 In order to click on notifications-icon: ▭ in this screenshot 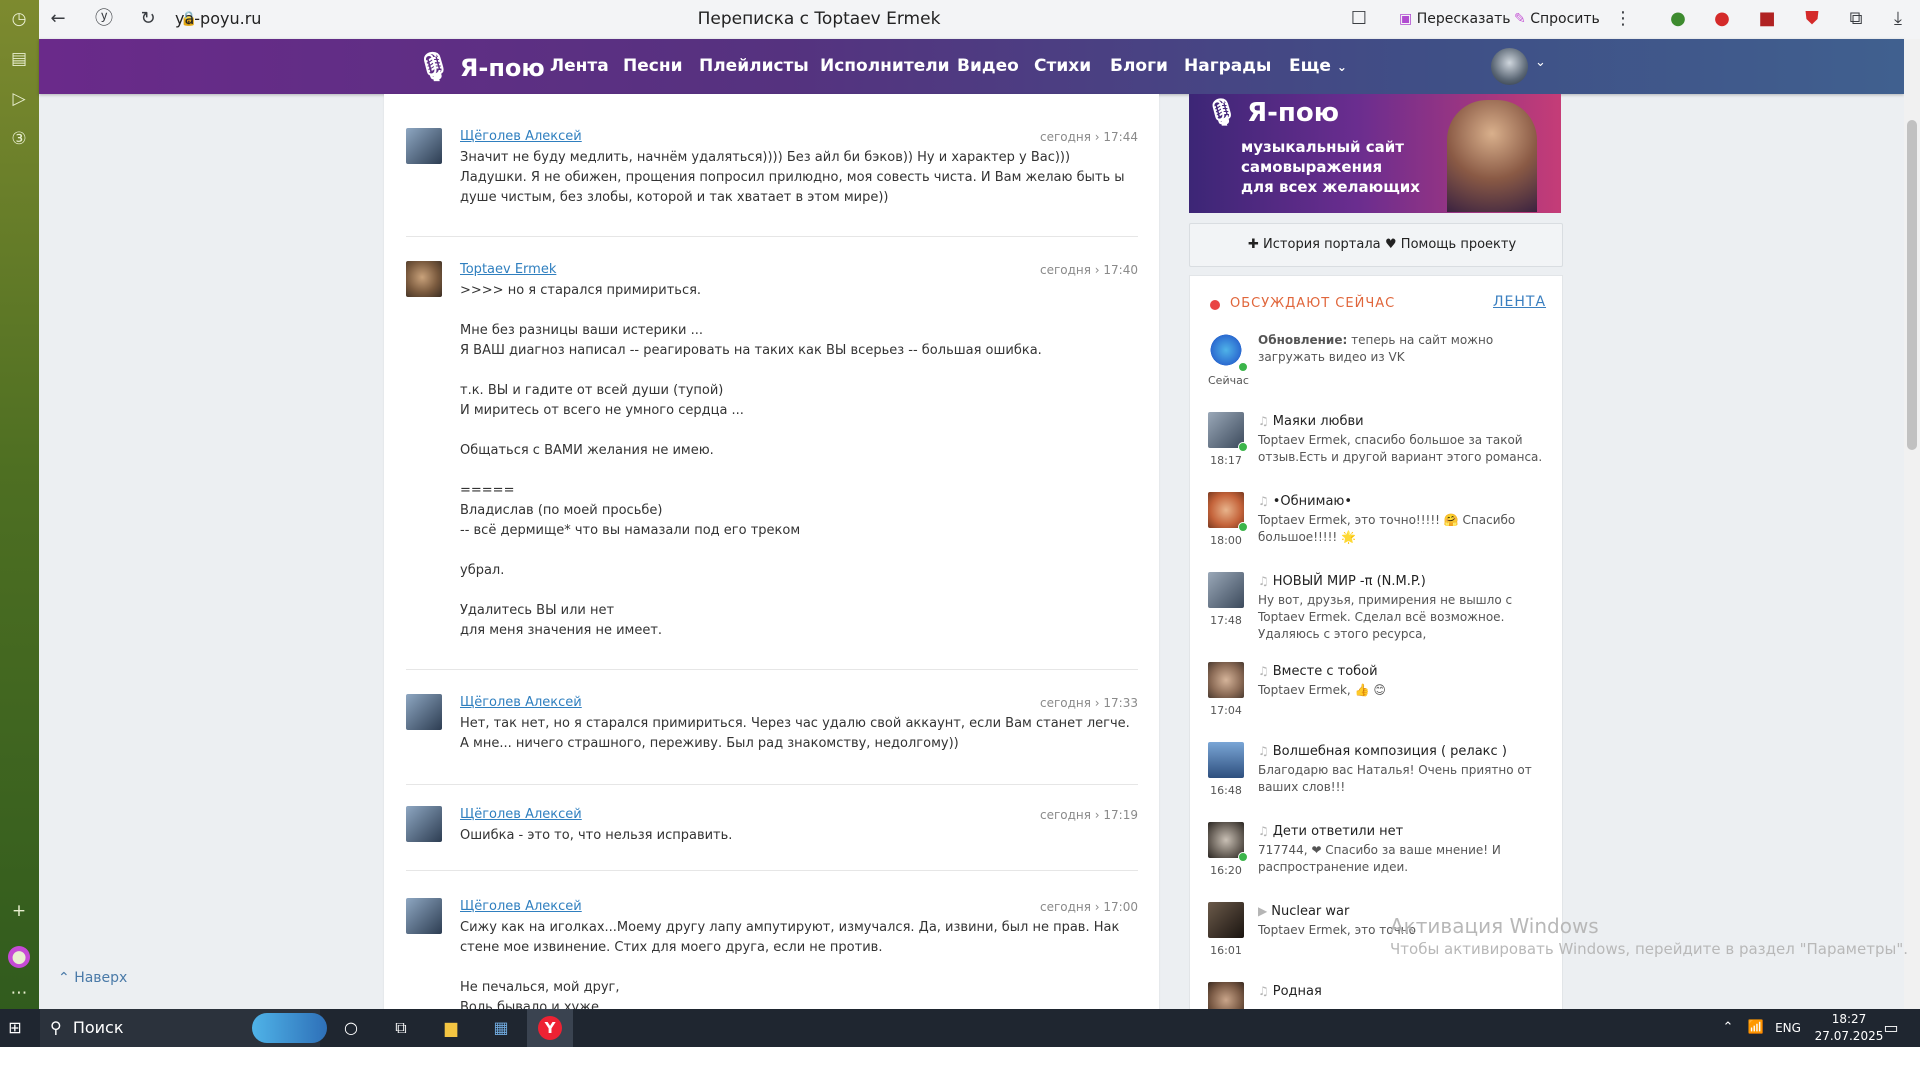, I will do `click(1891, 1028)`.